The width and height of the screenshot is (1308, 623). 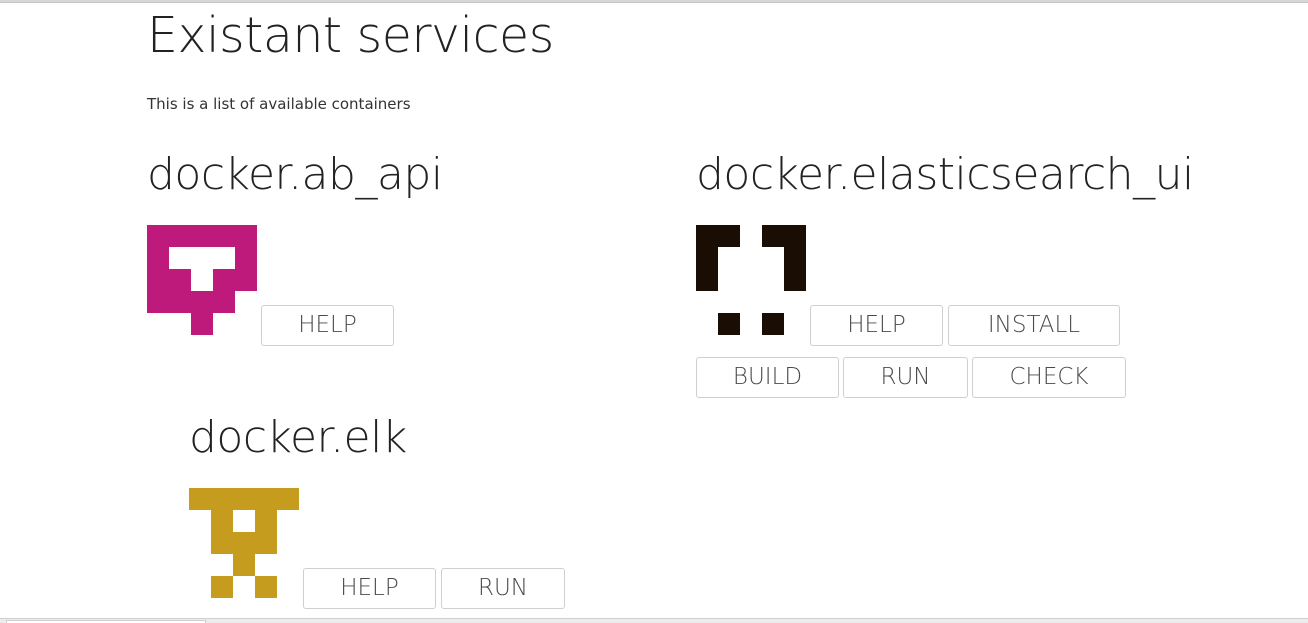 I want to click on service-title: docker.elk, so click(x=298, y=437).